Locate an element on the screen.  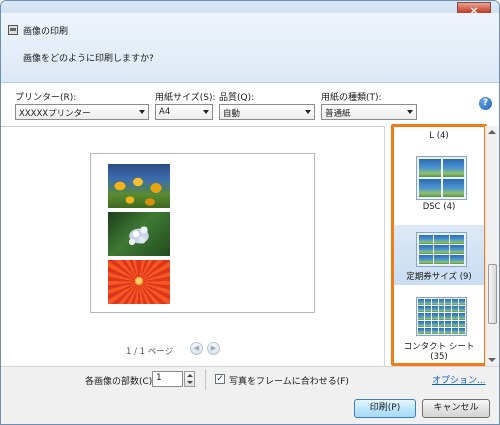
copies-spinner is located at coordinates (189, 379).